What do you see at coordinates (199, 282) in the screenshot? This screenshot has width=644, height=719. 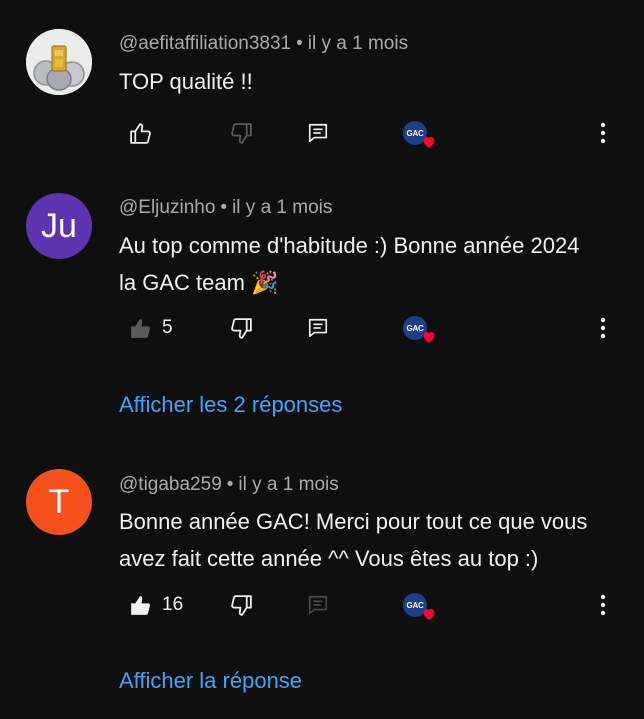 I see `comment-text-line: la GAC team 🎉` at bounding box center [199, 282].